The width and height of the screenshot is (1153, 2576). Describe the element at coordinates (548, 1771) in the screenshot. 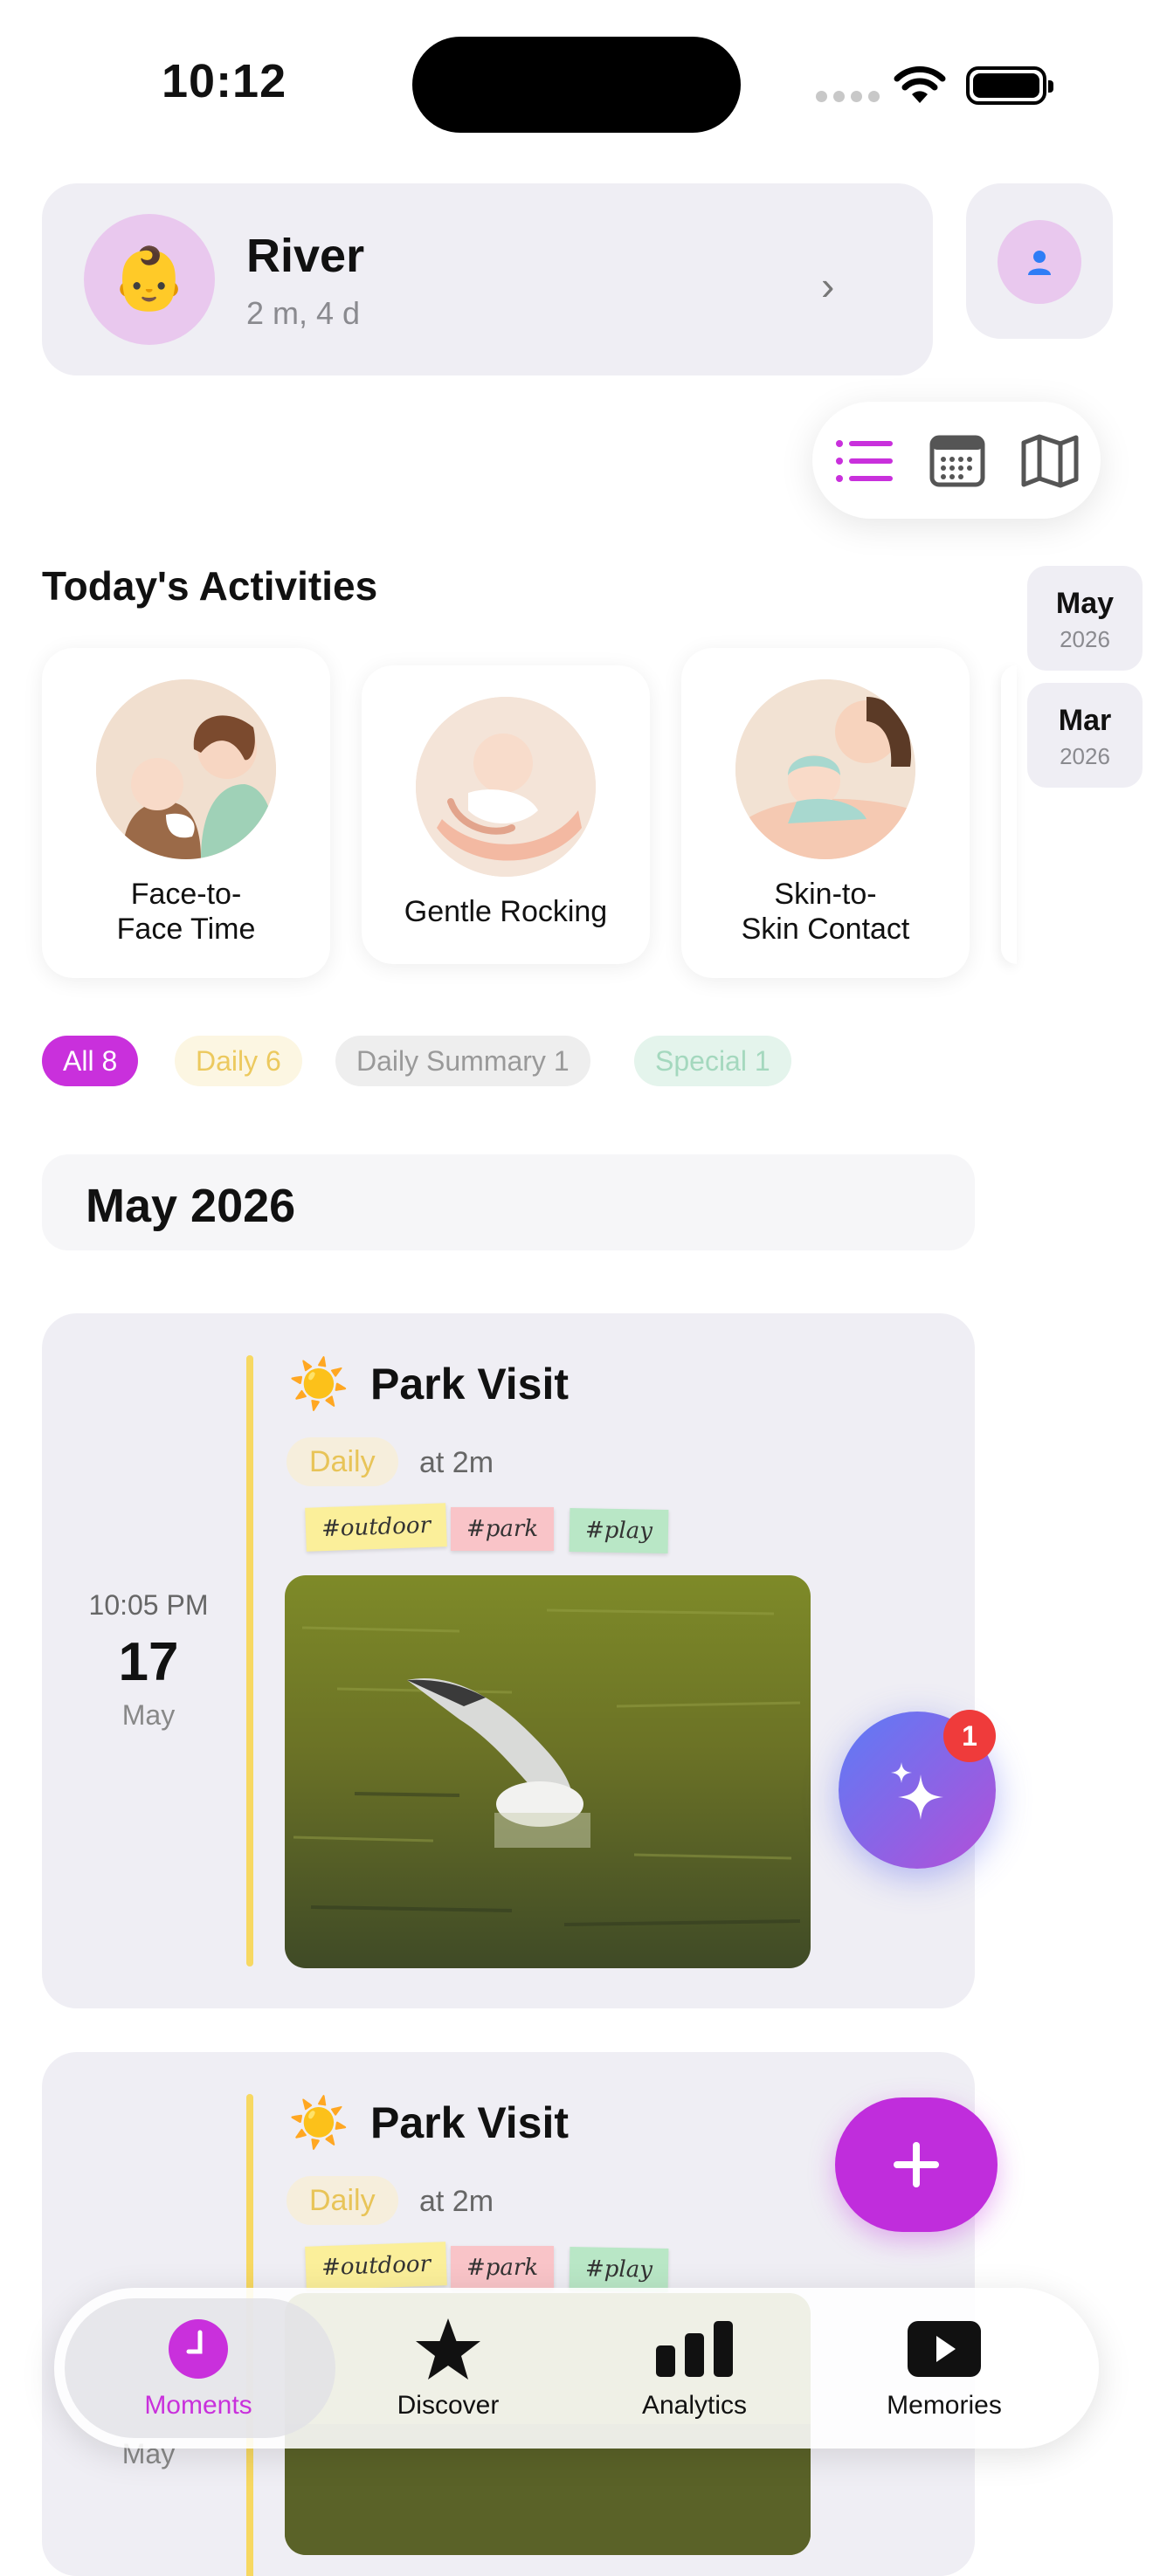

I see `entry-photo` at that location.